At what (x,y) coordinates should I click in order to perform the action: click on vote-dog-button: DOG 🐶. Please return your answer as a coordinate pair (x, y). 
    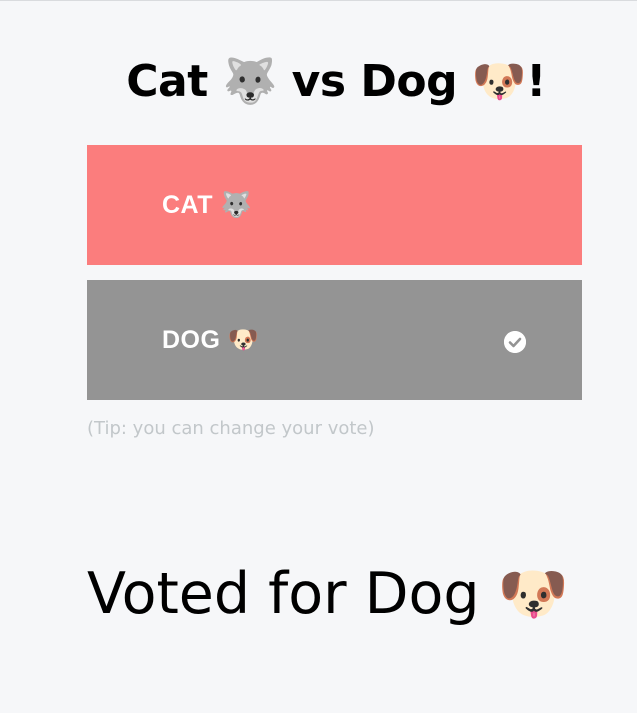
    Looking at the image, I should click on (334, 340).